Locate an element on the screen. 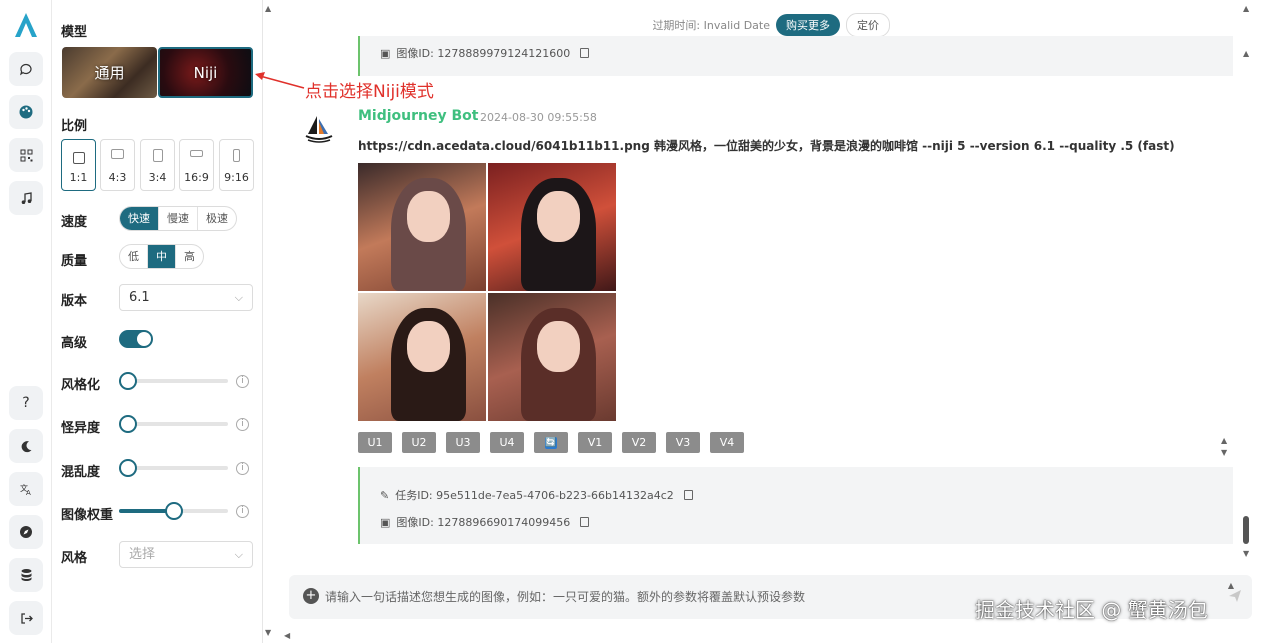 The width and height of the screenshot is (1280, 643). help-icon: ? is located at coordinates (26, 403).